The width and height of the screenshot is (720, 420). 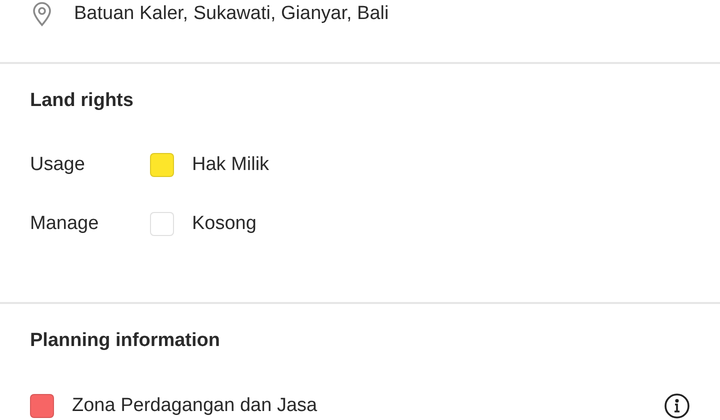 What do you see at coordinates (195, 406) in the screenshot?
I see `zone-name: Zona Perdagangan dan Jasa` at bounding box center [195, 406].